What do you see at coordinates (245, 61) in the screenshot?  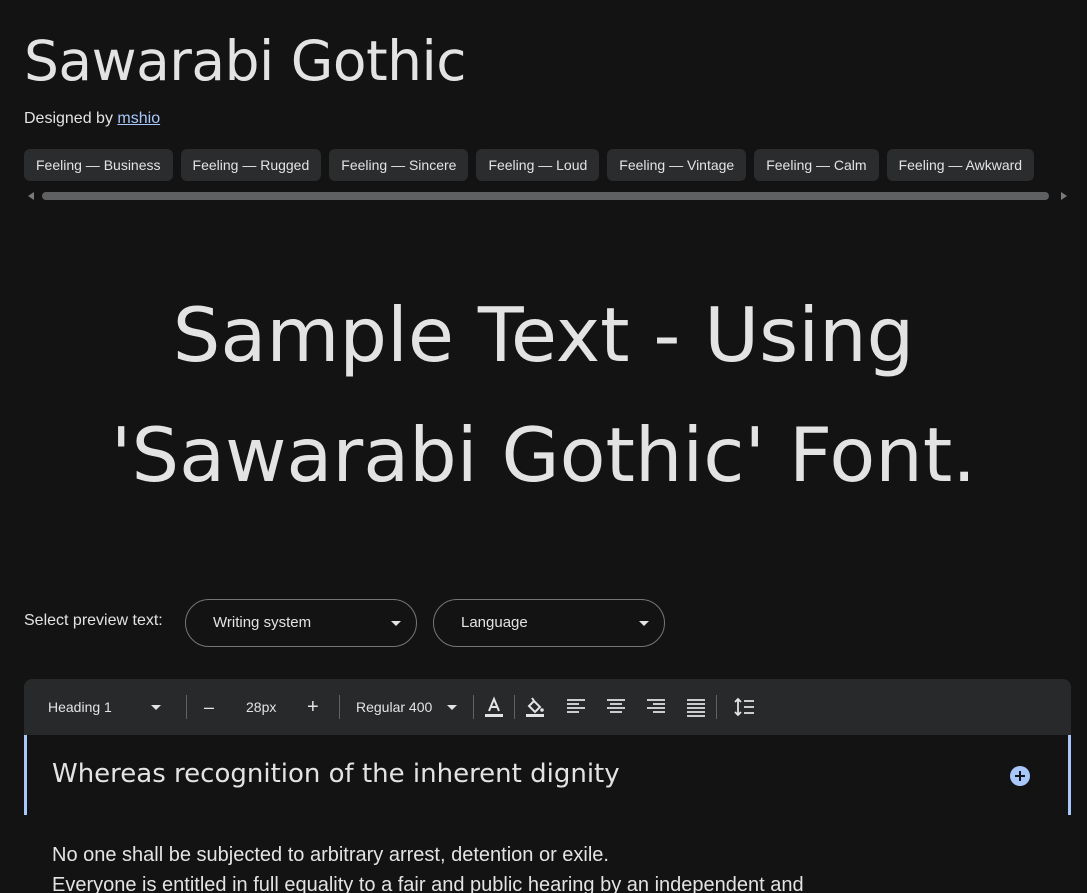 I see `font-title: Sawarabi Gothic` at bounding box center [245, 61].